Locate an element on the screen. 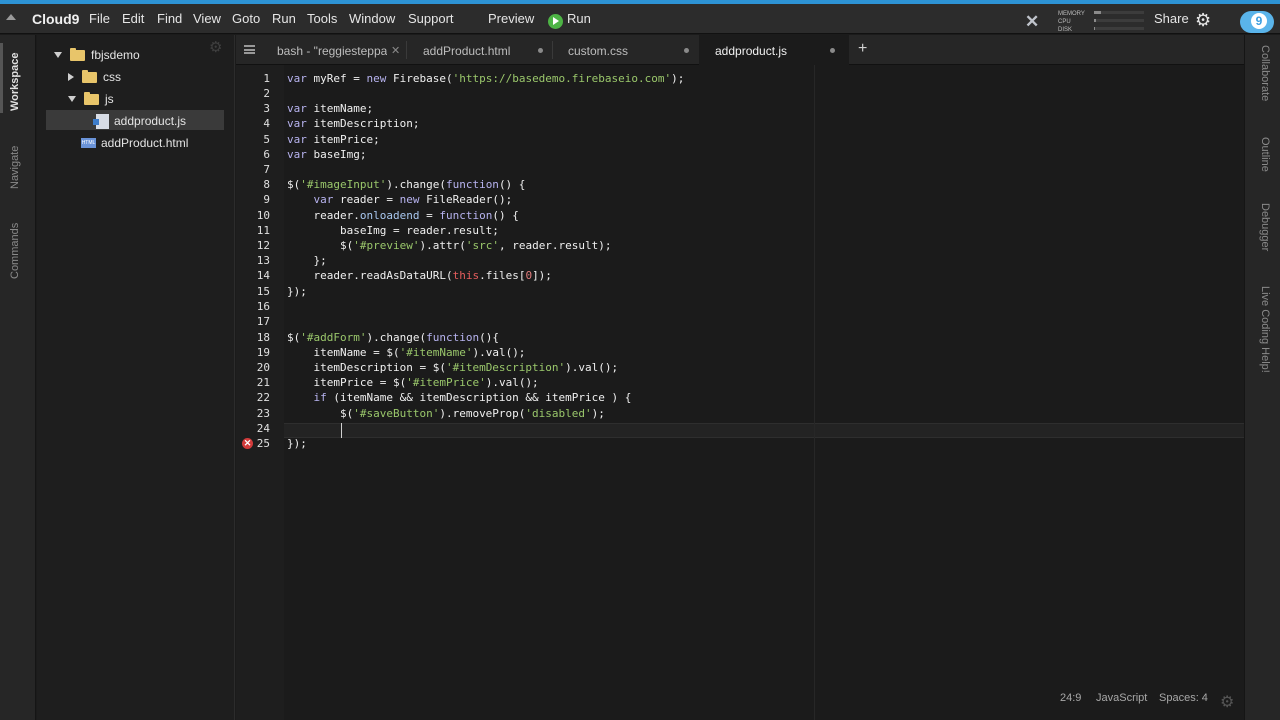  collab-x-icon: ✕ is located at coordinates (1032, 21).